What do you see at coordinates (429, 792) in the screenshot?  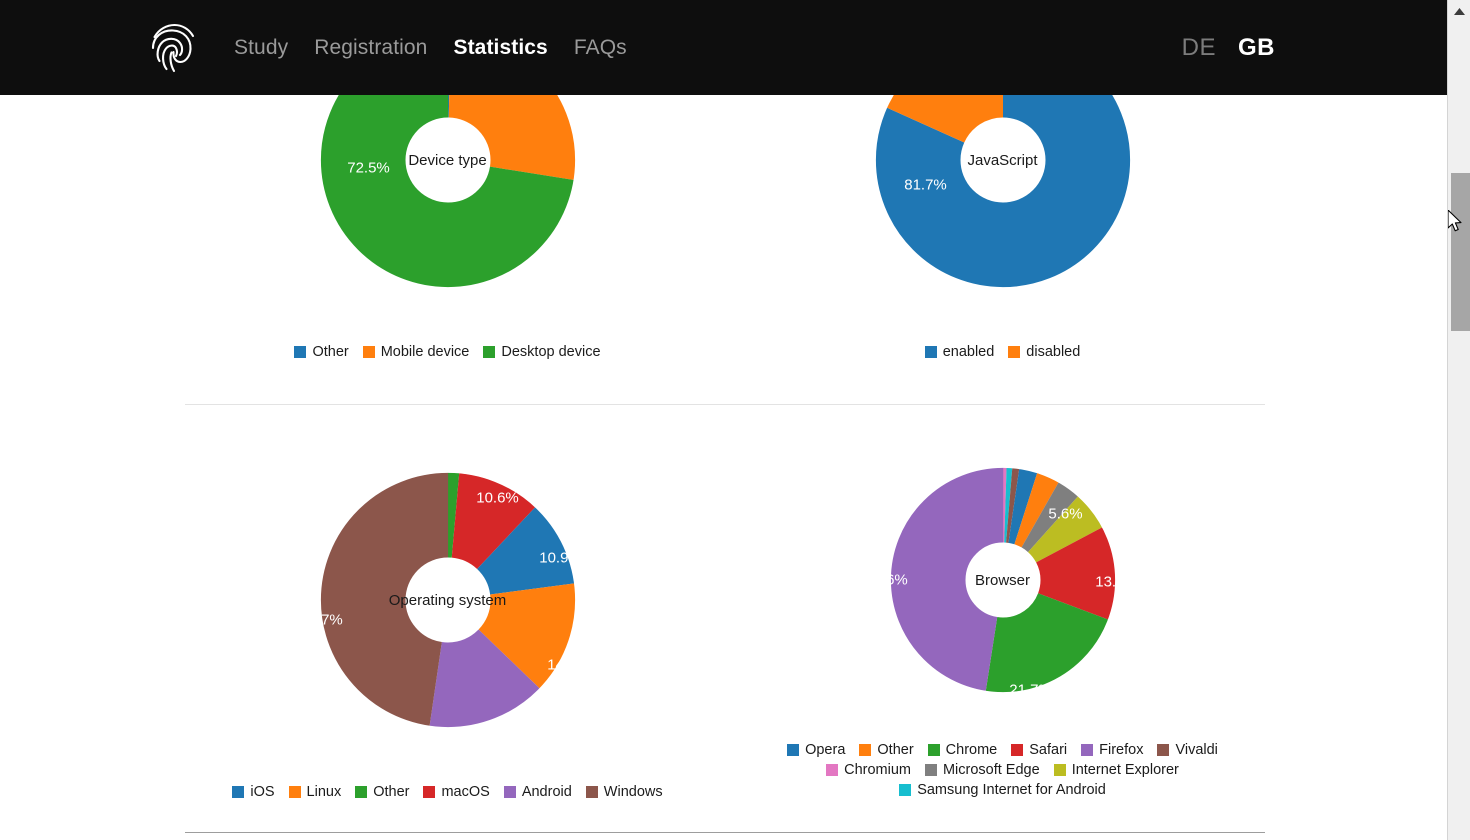 I see `legend-swatch-macos` at bounding box center [429, 792].